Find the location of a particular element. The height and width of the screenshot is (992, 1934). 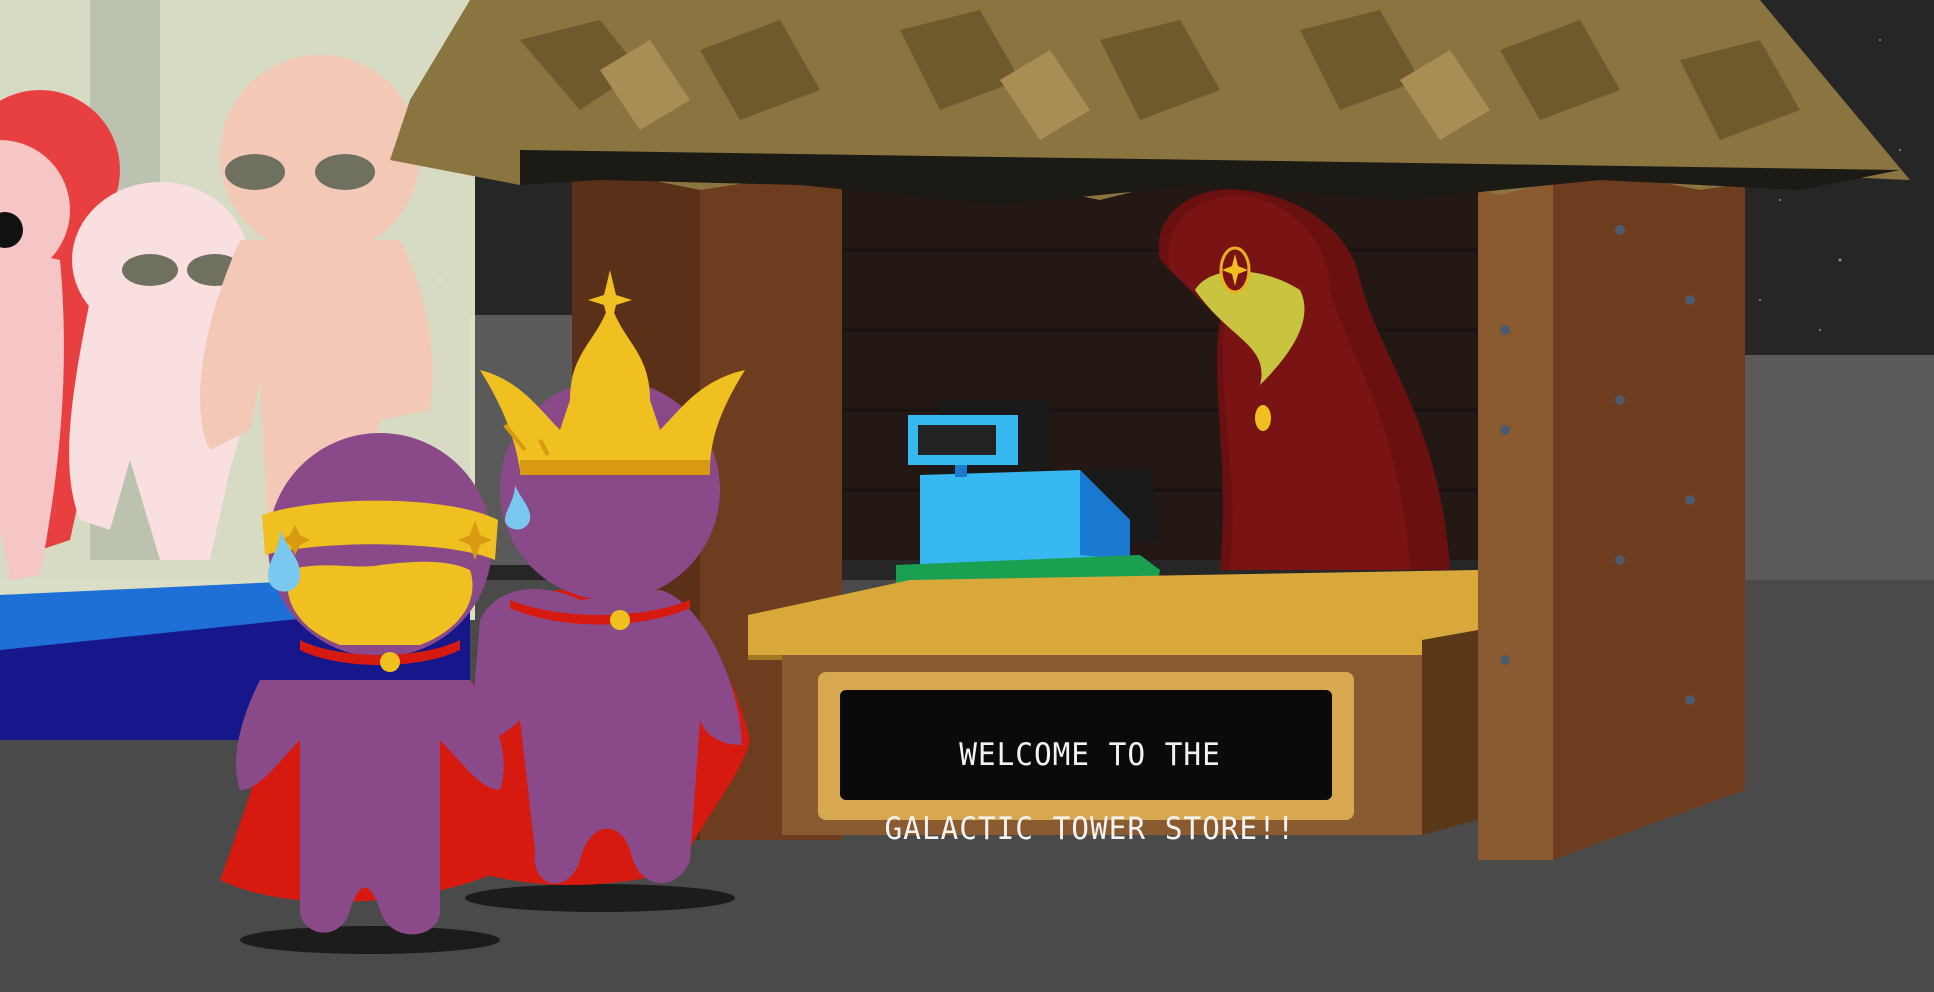

sign-line-2: GALACTIC TOWER STORE!! is located at coordinates (1090, 829).